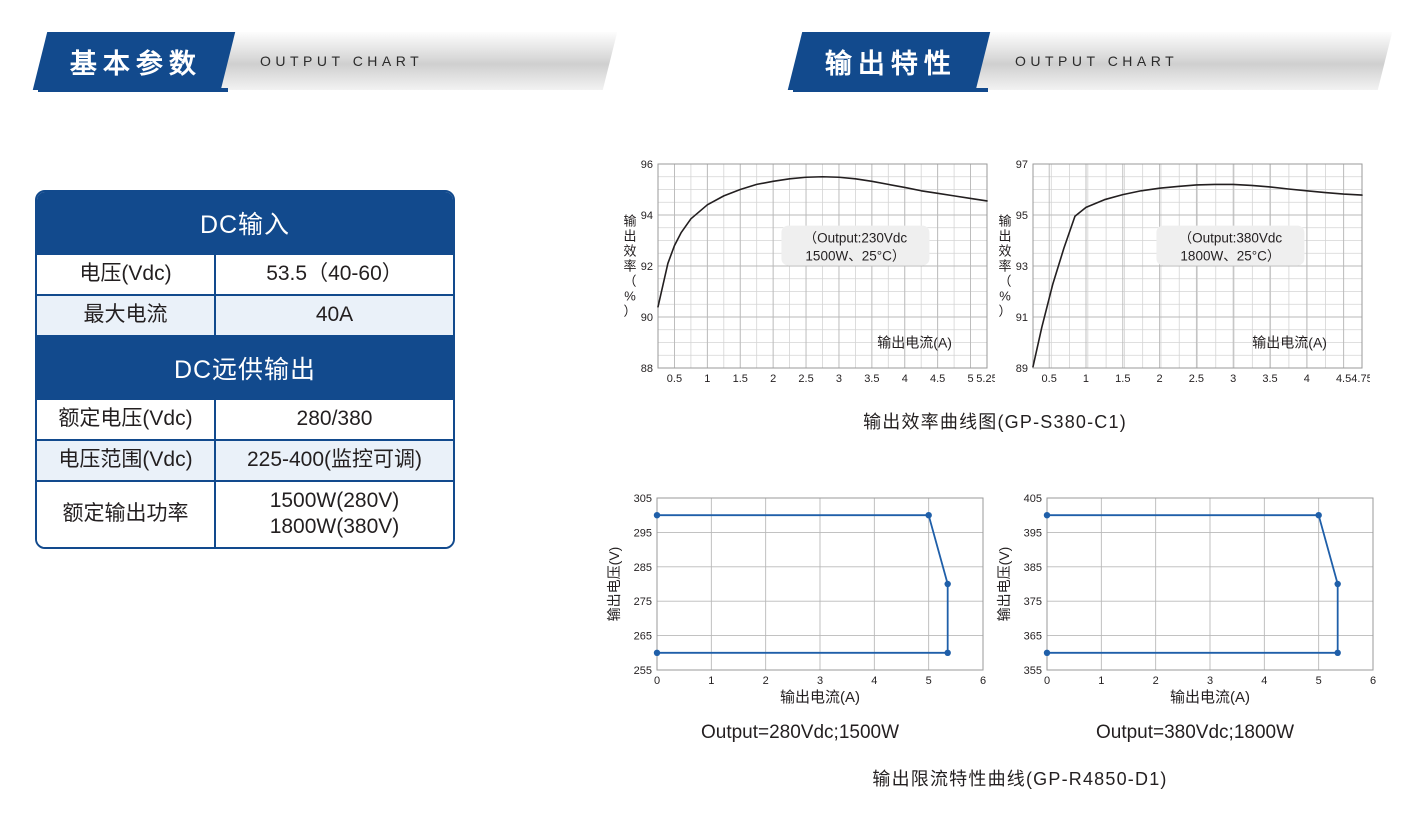 This screenshot has height=822, width=1405. What do you see at coordinates (1022, 369) in the screenshot?
I see `svg-text: 89` at bounding box center [1022, 369].